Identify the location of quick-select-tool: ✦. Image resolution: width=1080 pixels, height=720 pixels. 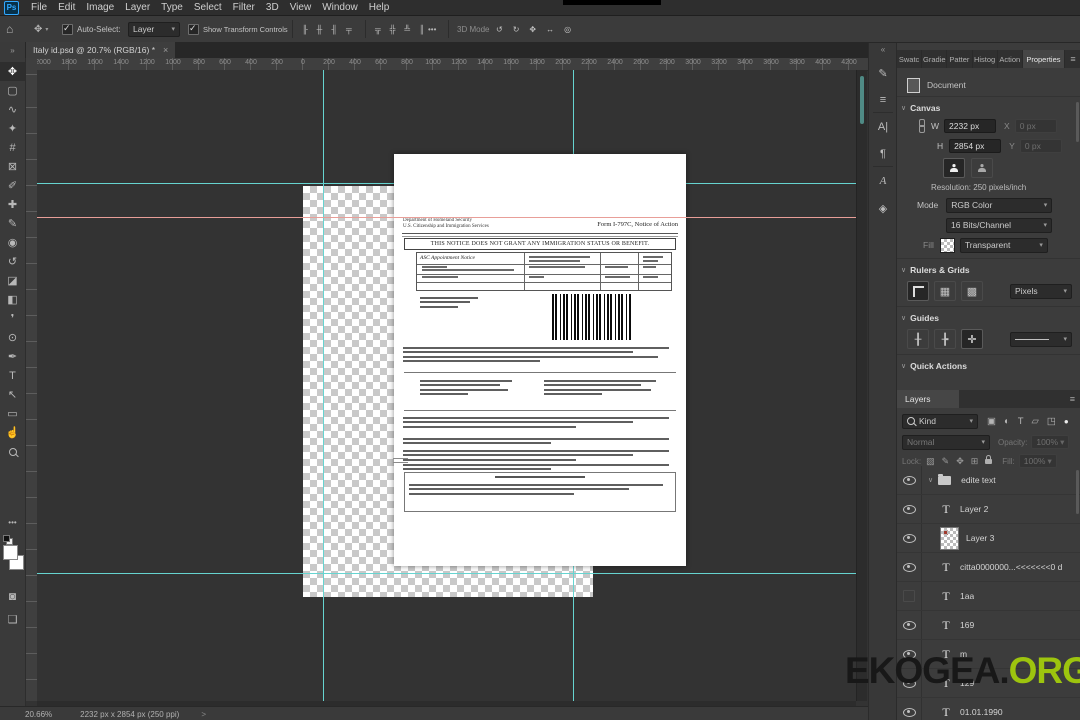
(12, 128).